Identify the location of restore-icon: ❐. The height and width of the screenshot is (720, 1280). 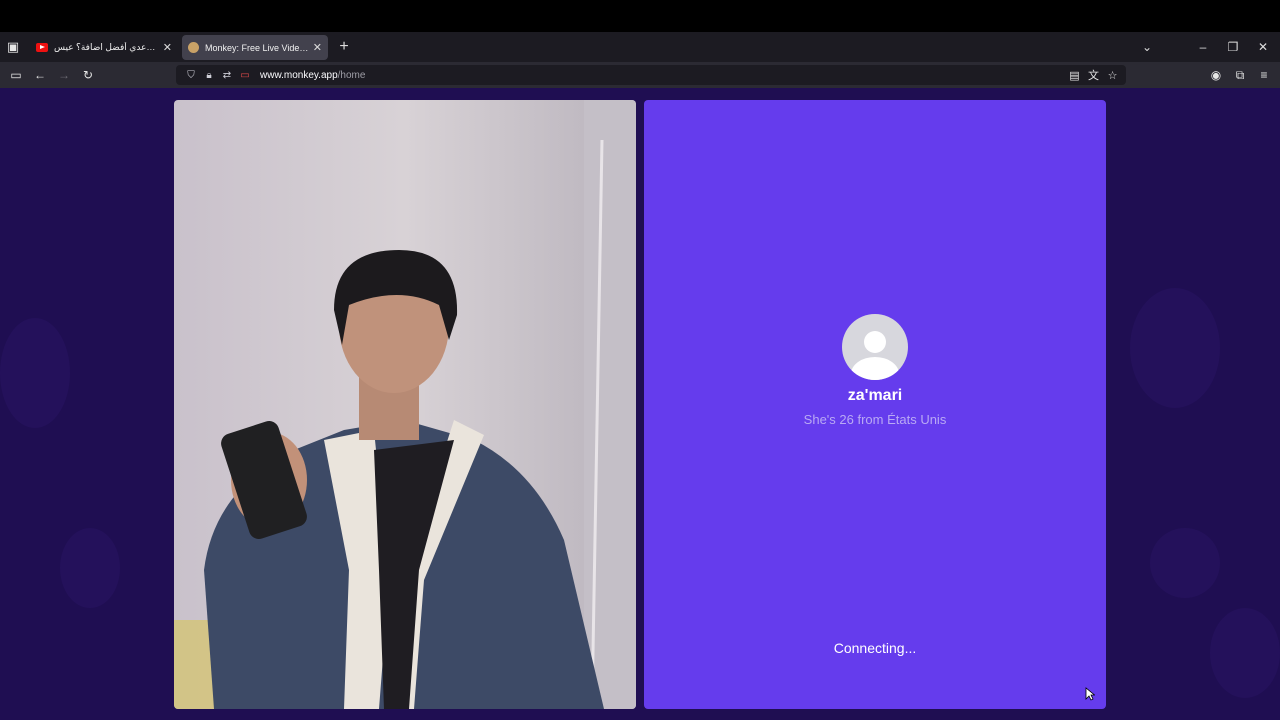
(1233, 47).